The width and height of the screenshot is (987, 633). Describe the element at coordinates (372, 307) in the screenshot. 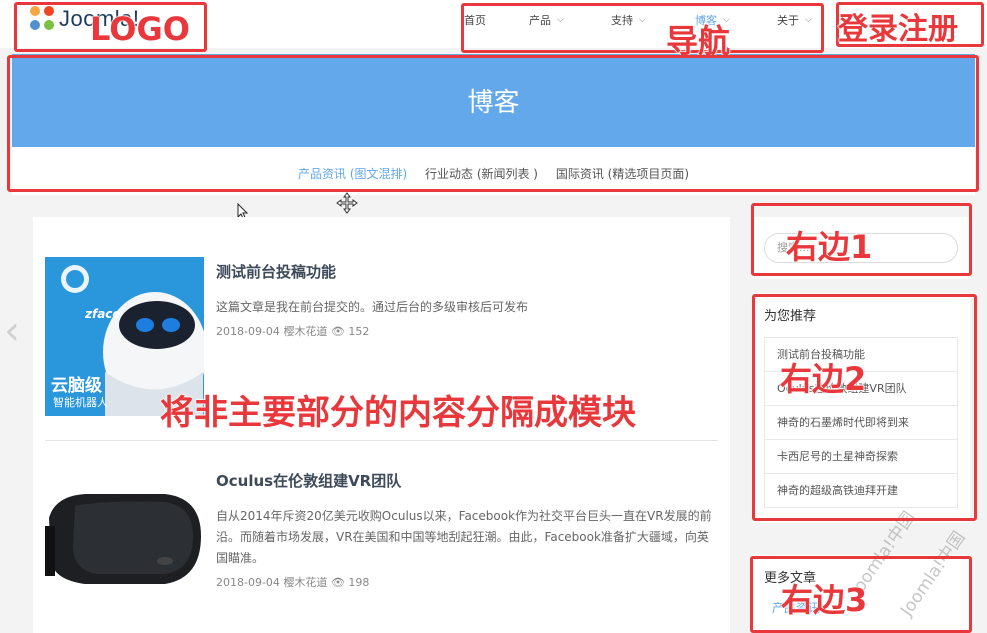

I see `article-summary: 这篇文章是我在前台提交的。通过后台的多级审核后可发布` at that location.